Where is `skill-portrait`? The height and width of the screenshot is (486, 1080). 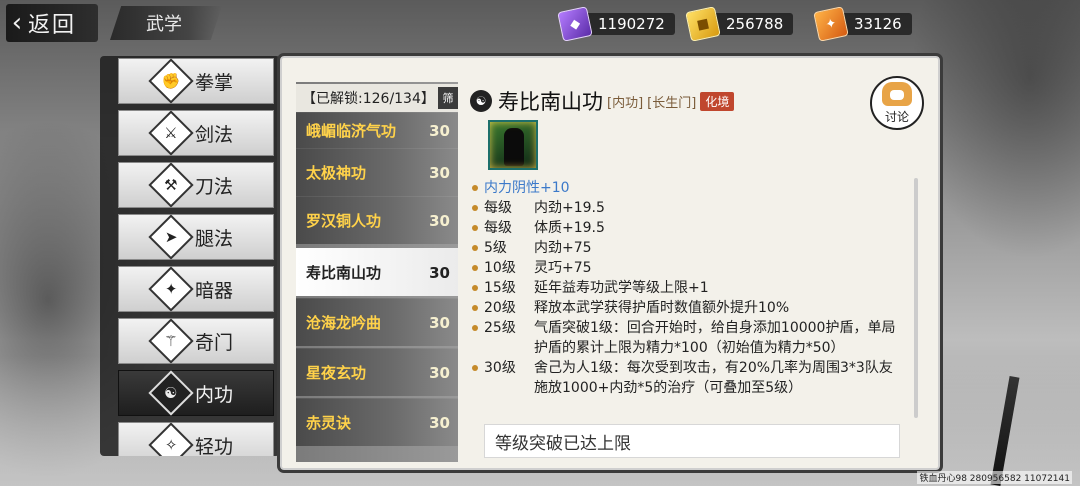 skill-portrait is located at coordinates (513, 145).